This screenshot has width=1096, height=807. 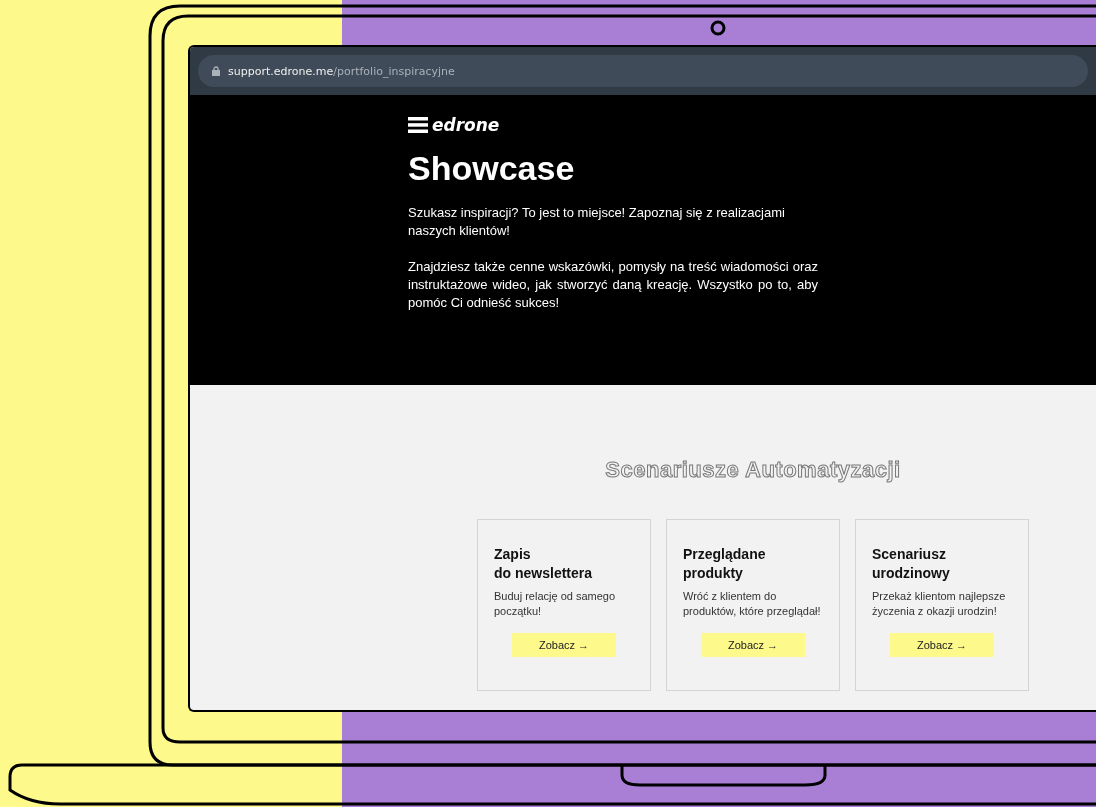 I want to click on card-description: Buduj relację od samego początku!, so click(x=555, y=604).